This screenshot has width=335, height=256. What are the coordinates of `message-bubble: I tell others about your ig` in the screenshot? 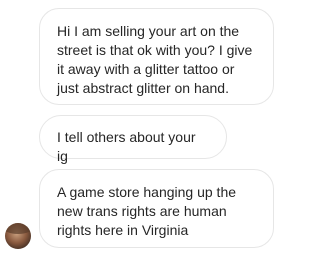 It's located at (133, 139).